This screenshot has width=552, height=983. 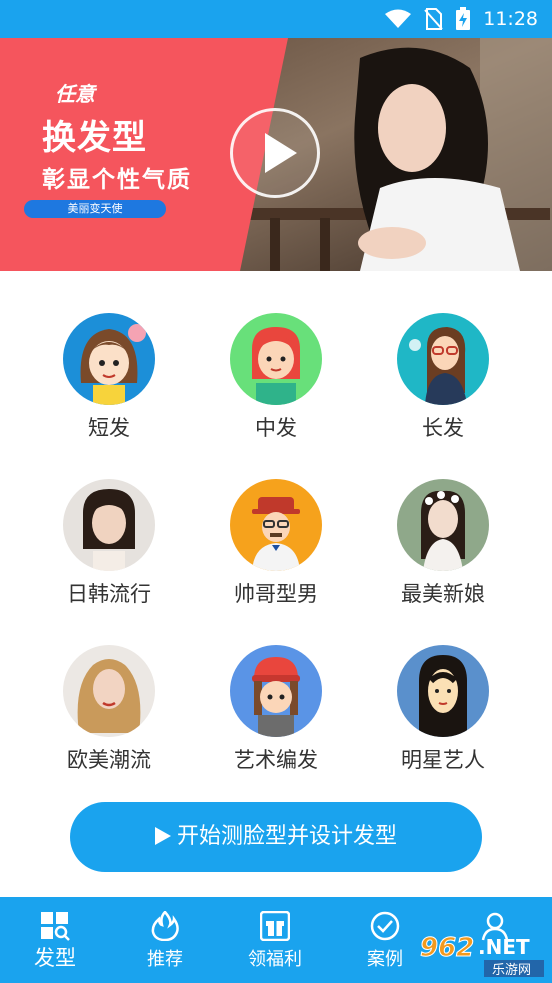 I want to click on gift-icon, so click(x=275, y=926).